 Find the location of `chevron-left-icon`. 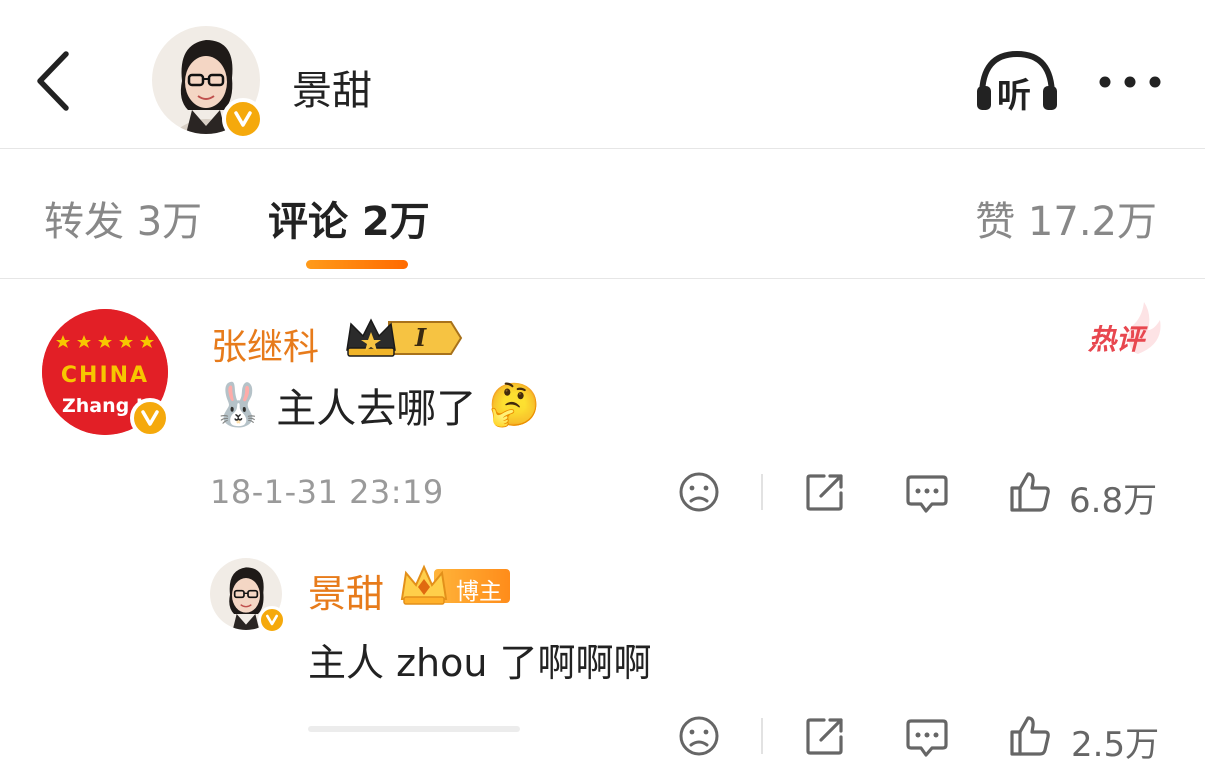

chevron-left-icon is located at coordinates (53, 81).